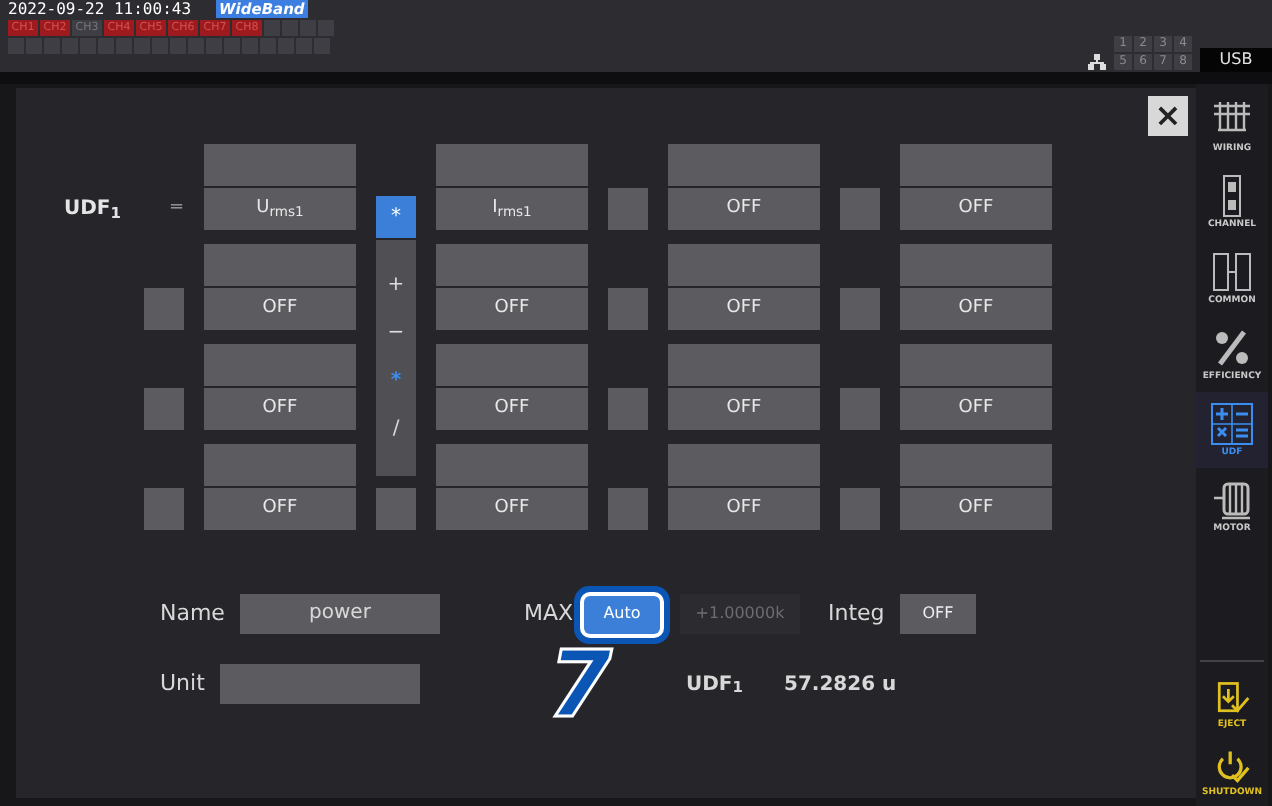 The width and height of the screenshot is (1272, 806). What do you see at coordinates (1168, 116) in the screenshot?
I see `close-button: ×` at bounding box center [1168, 116].